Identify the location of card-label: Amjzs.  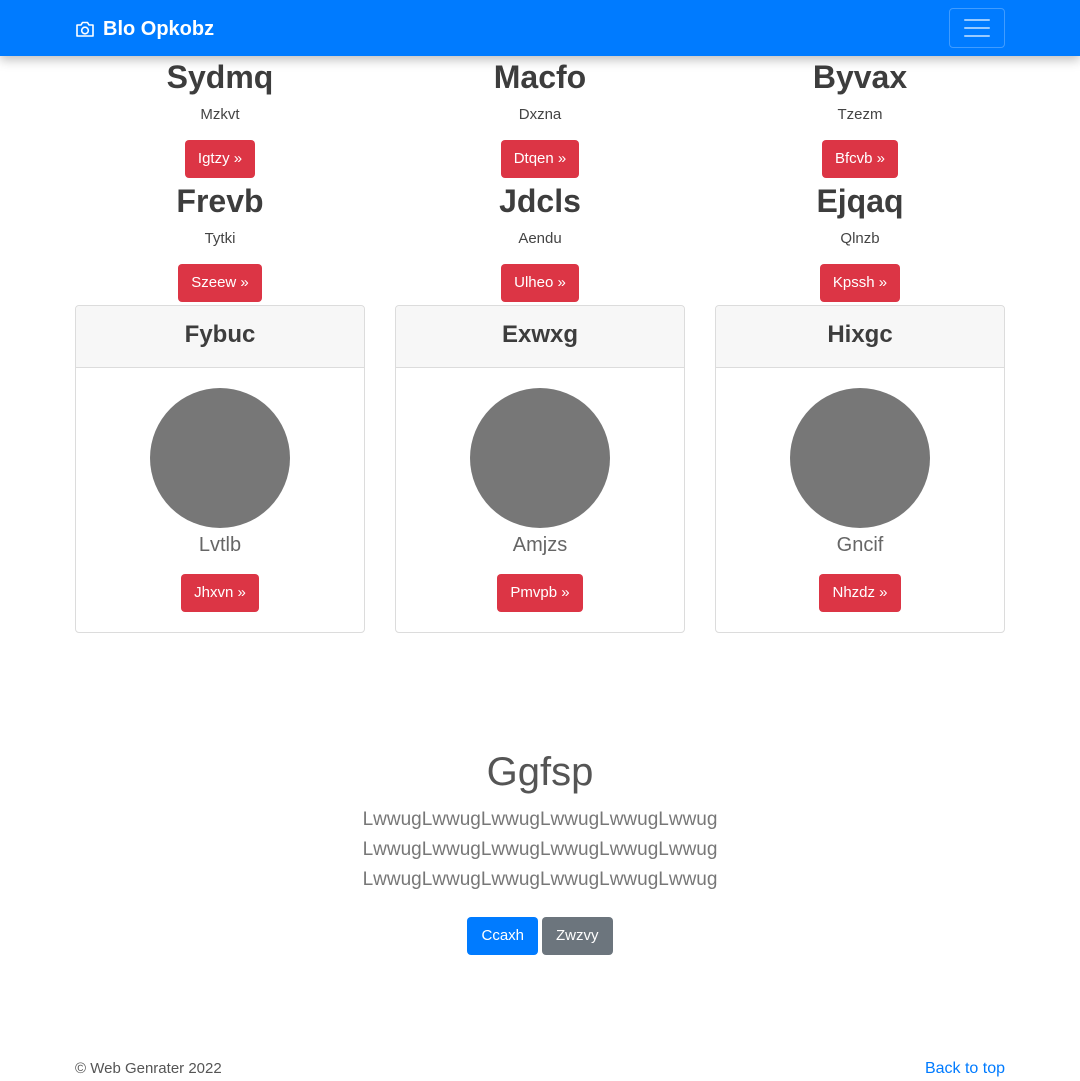
(540, 545).